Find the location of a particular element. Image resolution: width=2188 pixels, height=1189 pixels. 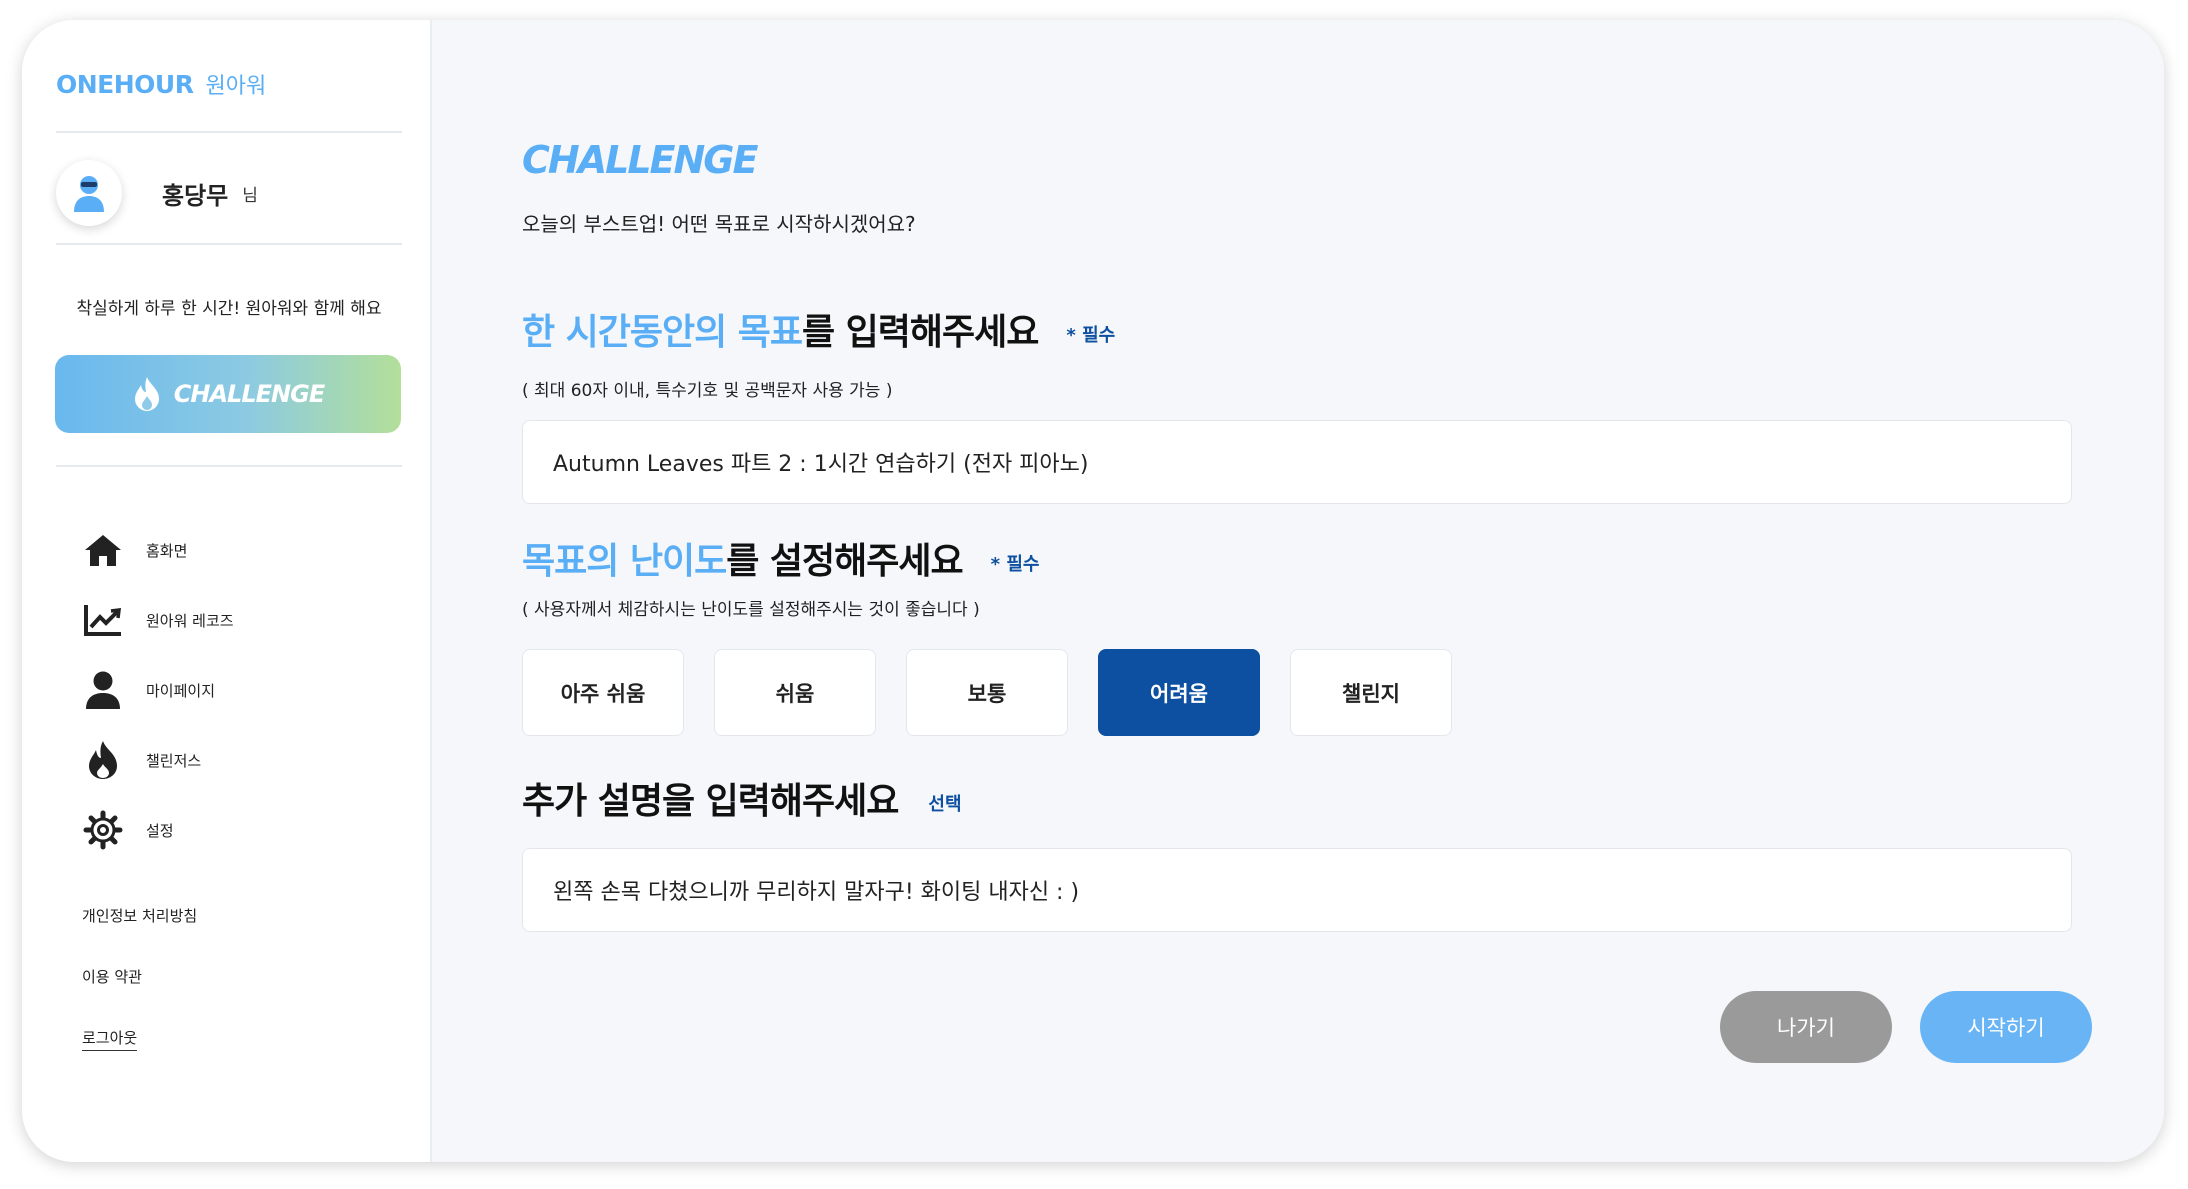

sidebar-item-challengers: 챌린저스 is located at coordinates (158, 760).